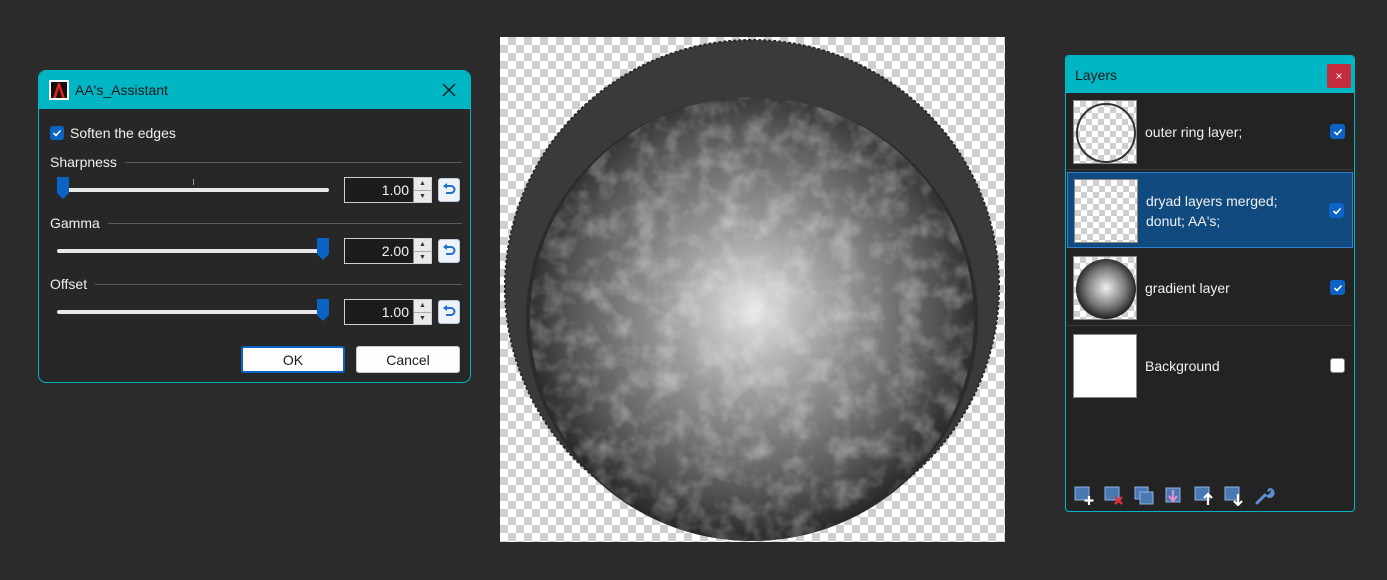  What do you see at coordinates (1114, 495) in the screenshot?
I see `delete-layer-icon` at bounding box center [1114, 495].